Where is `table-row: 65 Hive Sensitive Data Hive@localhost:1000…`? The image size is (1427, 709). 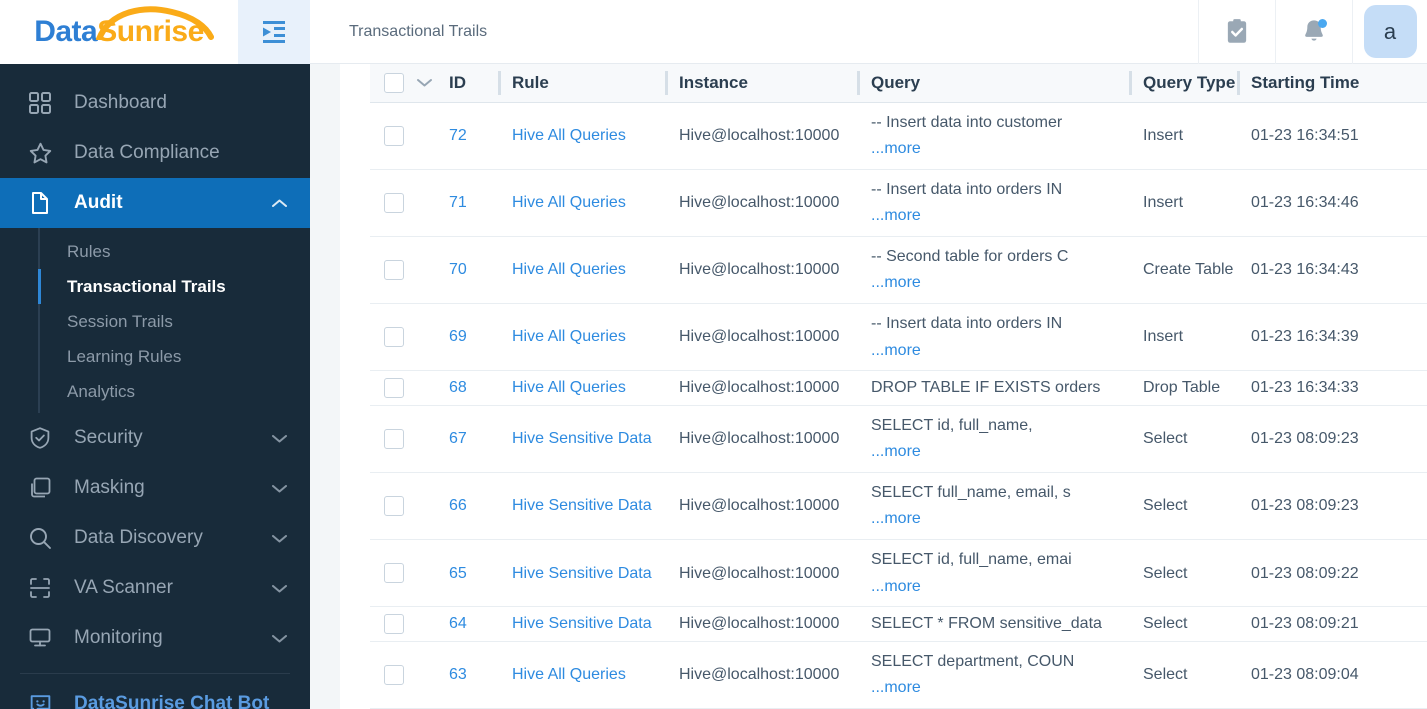 table-row: 65 Hive Sensitive Data Hive@localhost:1000… is located at coordinates (898, 573).